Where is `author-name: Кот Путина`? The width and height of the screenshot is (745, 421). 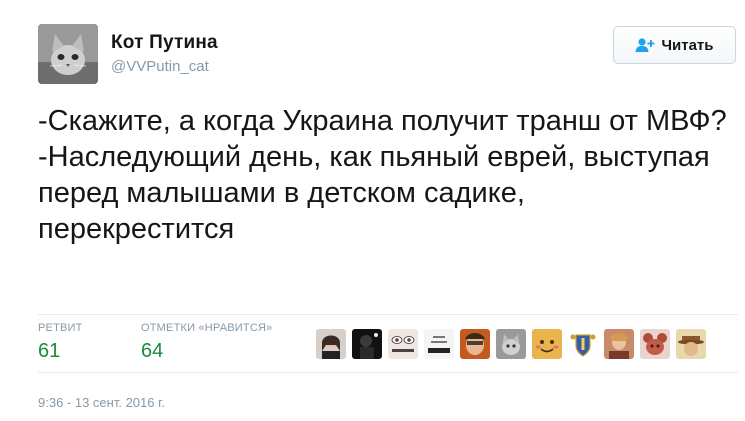
author-name: Кот Путина is located at coordinates (164, 43).